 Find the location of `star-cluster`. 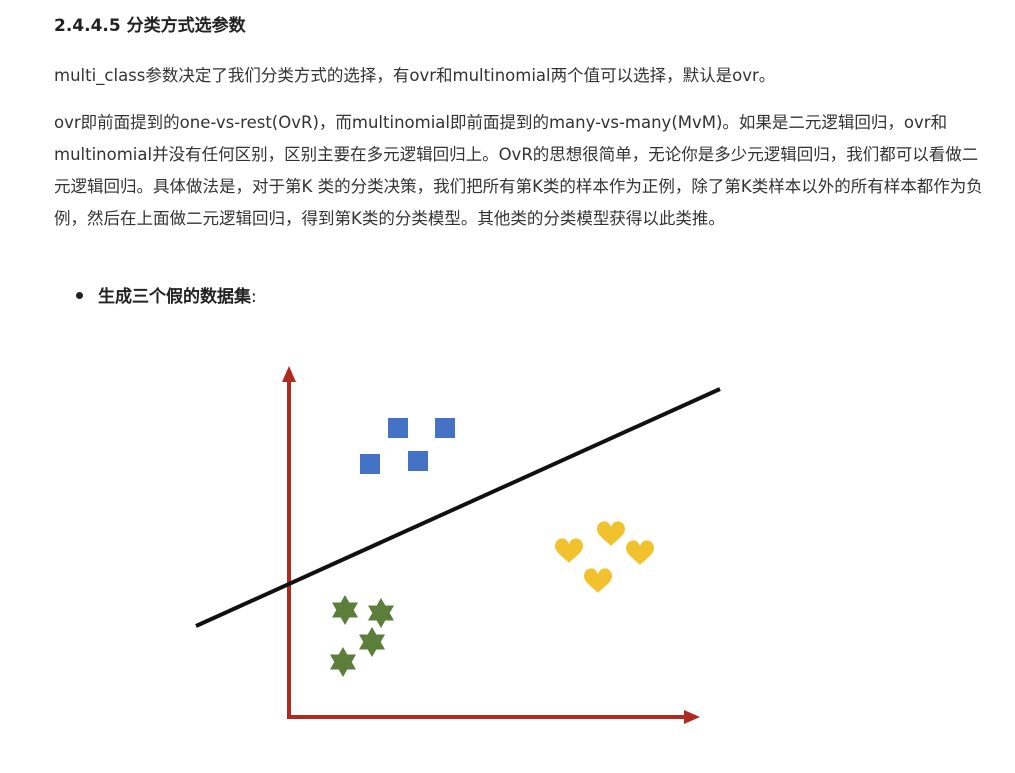

star-cluster is located at coordinates (362, 636).